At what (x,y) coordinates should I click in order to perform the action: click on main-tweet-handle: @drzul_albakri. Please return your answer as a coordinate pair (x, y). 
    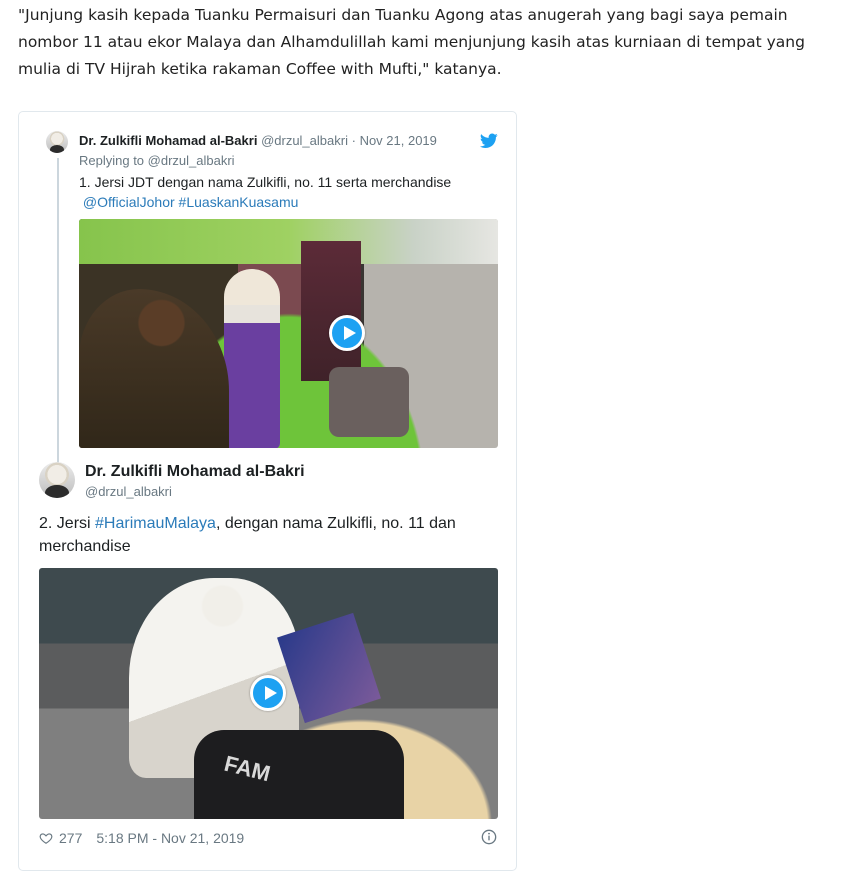
    Looking at the image, I should click on (128, 491).